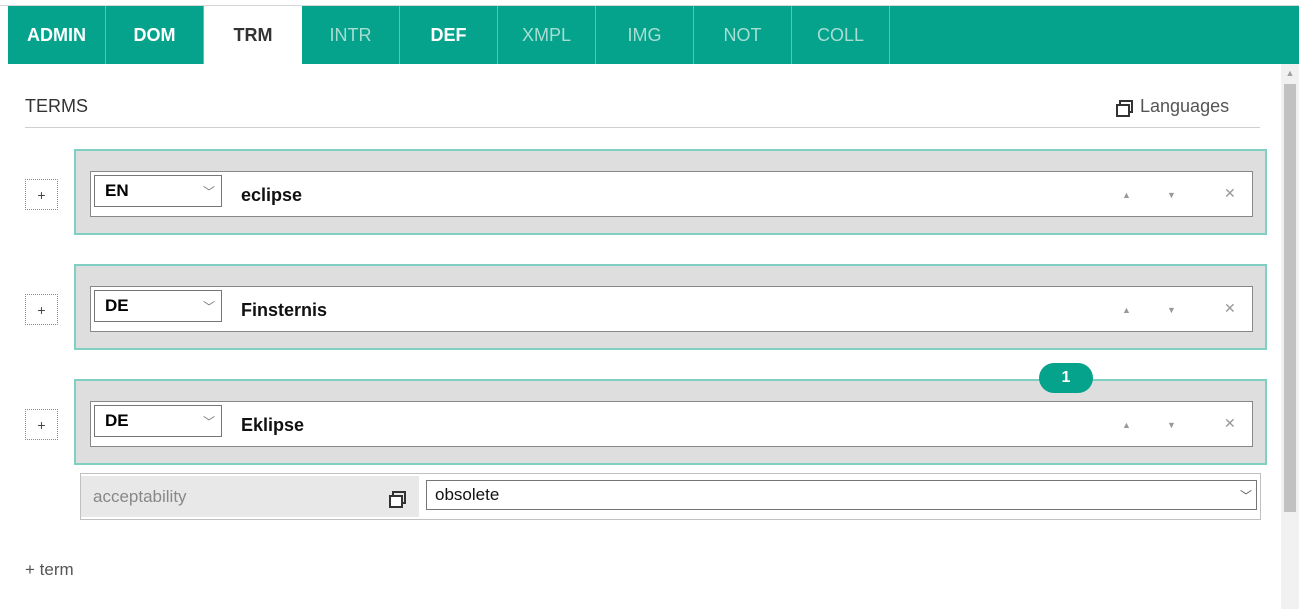 This screenshot has width=1299, height=609. I want to click on term-row: EN ﹀ eclipse ▲ ▼ ✕, so click(671, 194).